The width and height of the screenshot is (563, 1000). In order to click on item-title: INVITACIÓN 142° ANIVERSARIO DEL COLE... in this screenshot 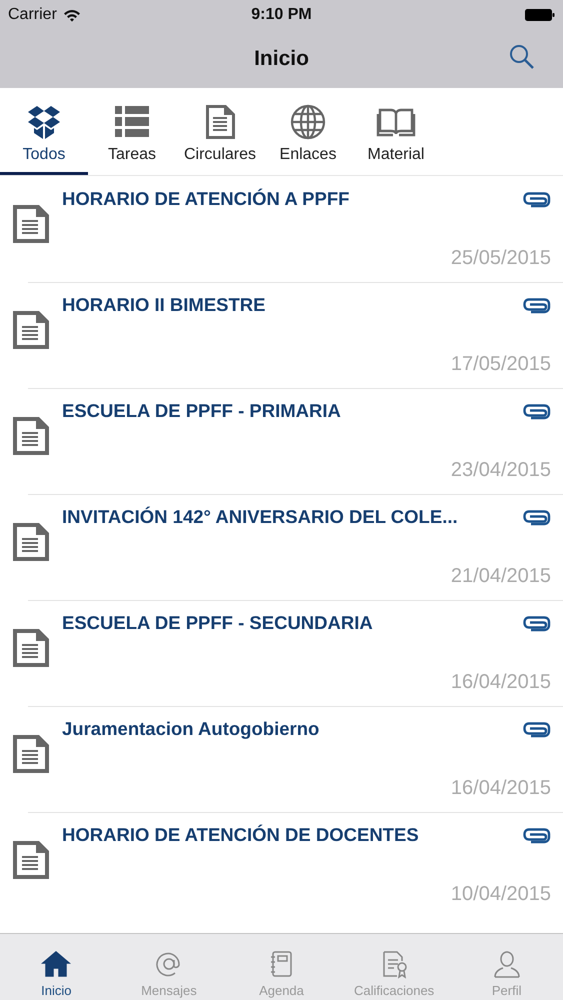, I will do `click(260, 516)`.